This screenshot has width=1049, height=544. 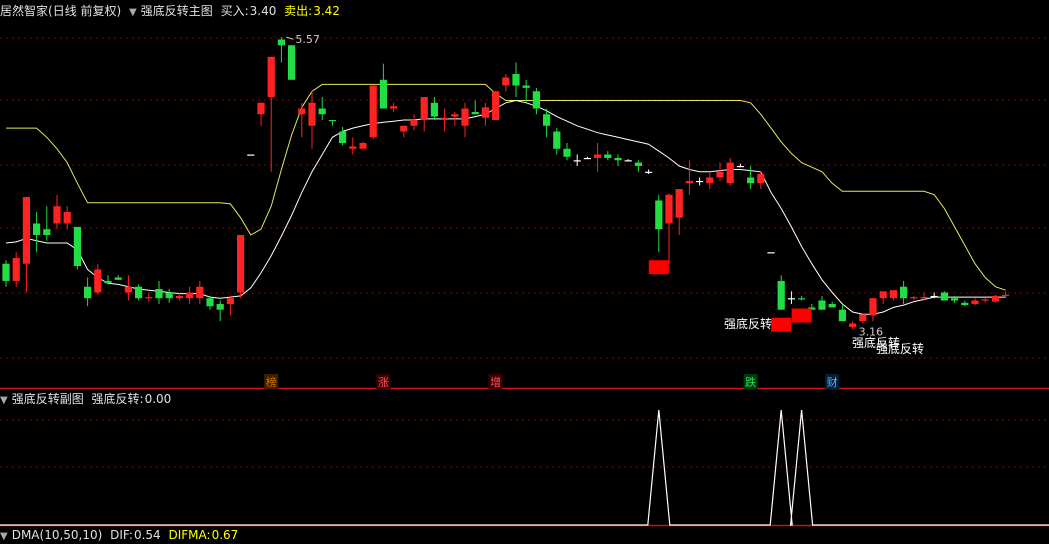 I want to click on buy-label: 买入:, so click(x=234, y=11).